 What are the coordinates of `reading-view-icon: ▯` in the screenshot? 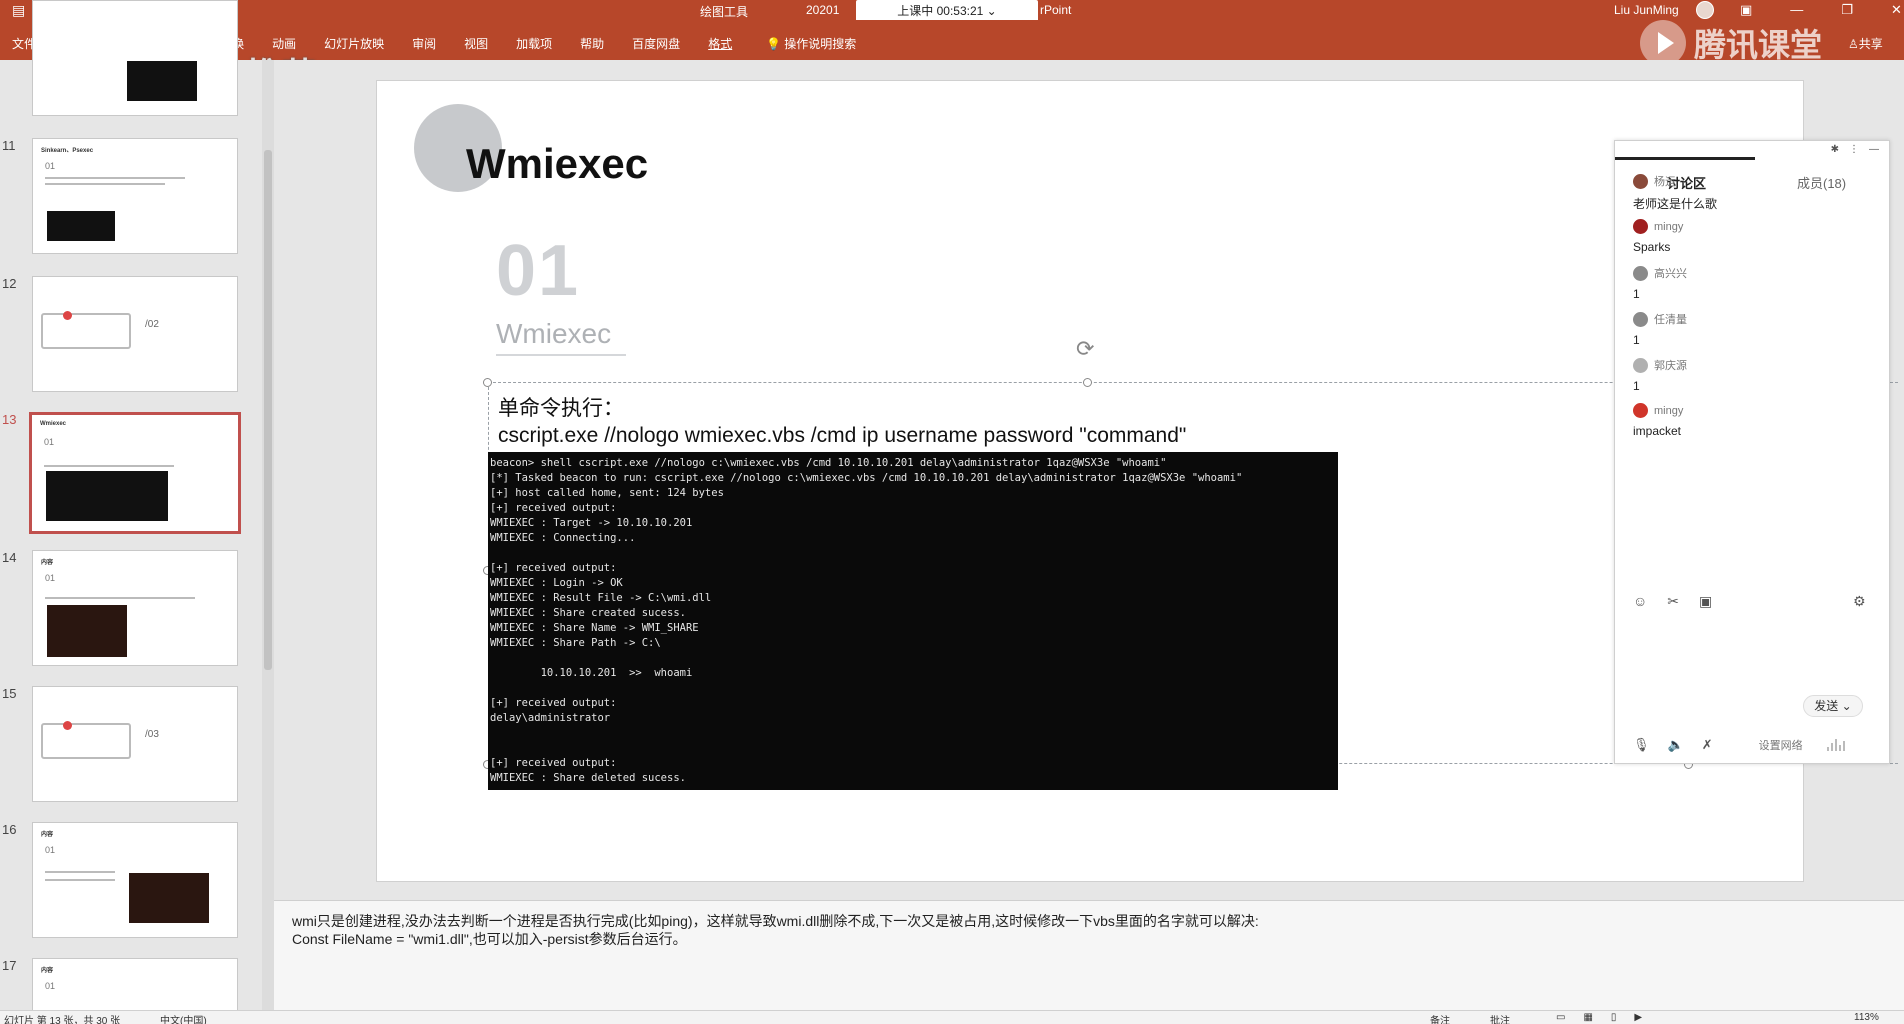 It's located at (1614, 1017).